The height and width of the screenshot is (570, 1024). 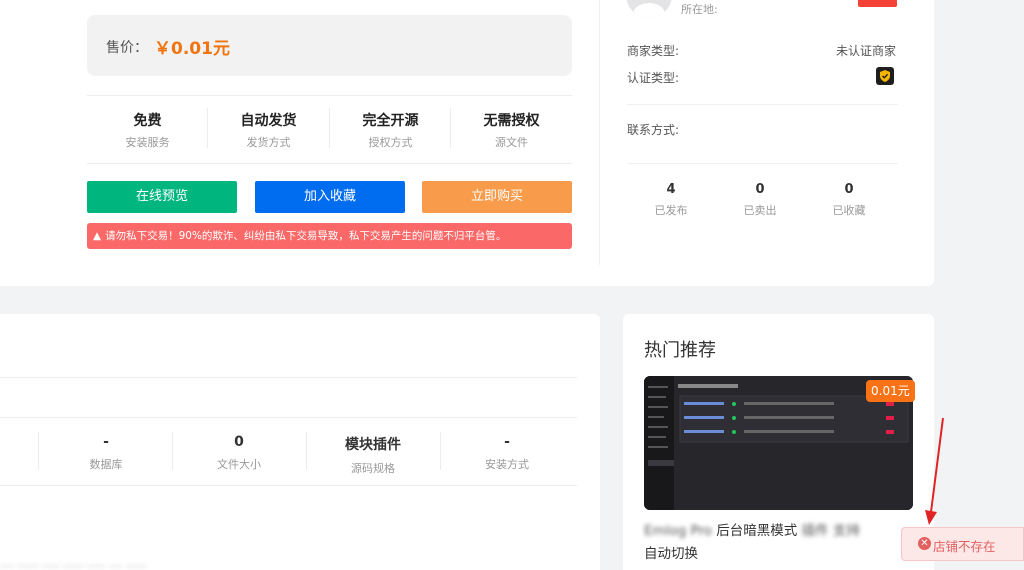 I want to click on feature-sub: 发货方式, so click(x=268, y=142).